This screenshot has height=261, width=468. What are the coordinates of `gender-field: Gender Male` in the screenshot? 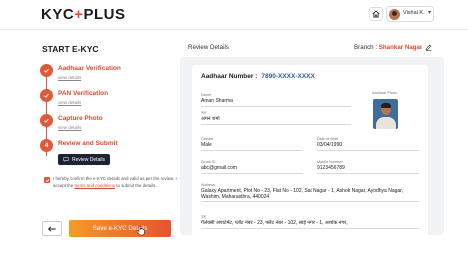 It's located at (252, 144).